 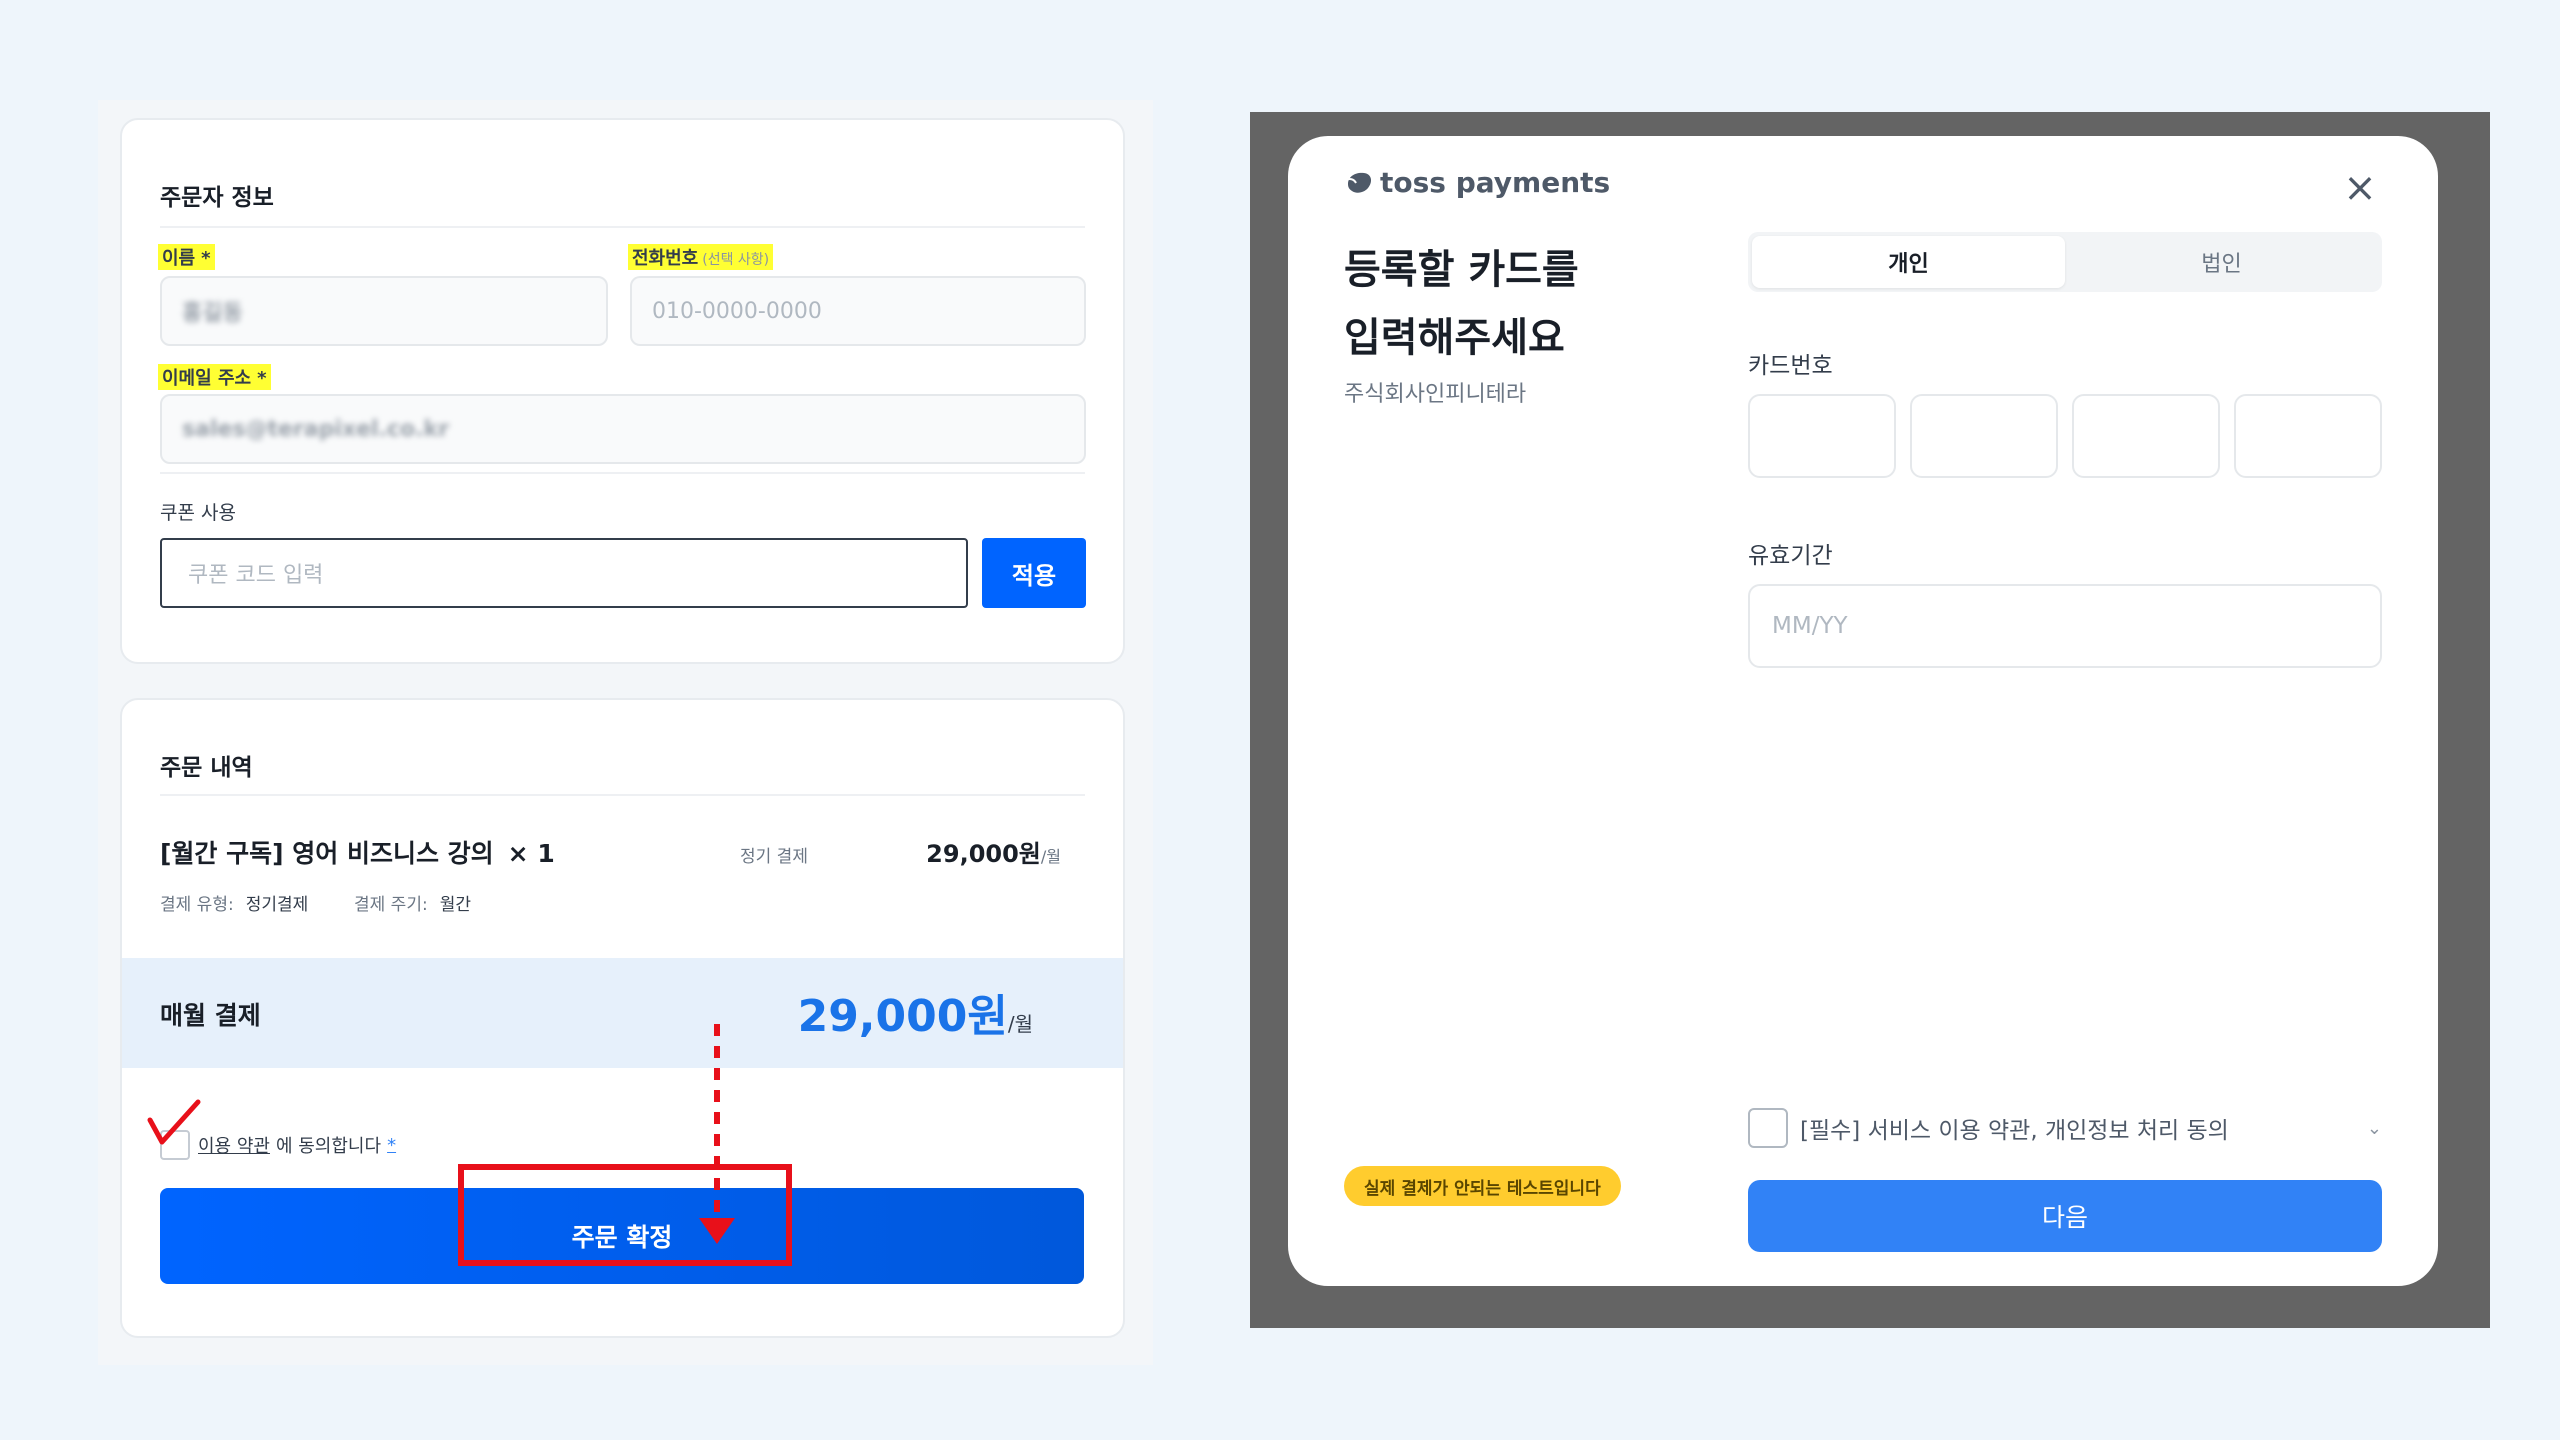 I want to click on terms-link: 이용 약관, so click(x=234, y=1145).